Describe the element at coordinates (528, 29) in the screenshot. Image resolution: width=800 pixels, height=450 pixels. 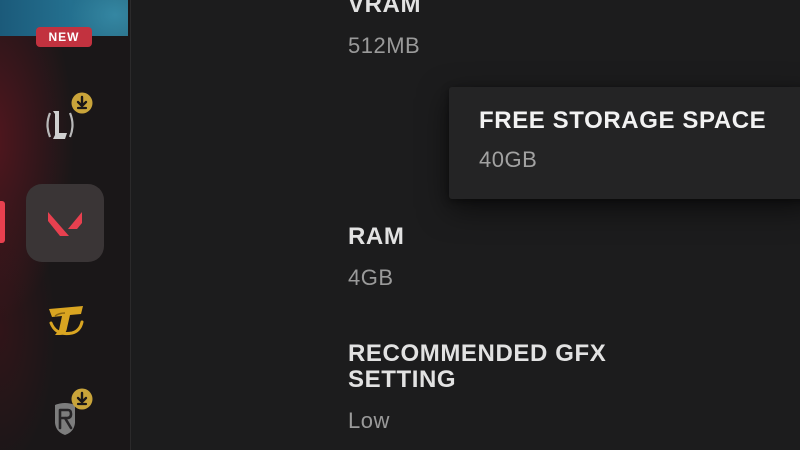
I see `spec-vram: VRAM 512MB` at that location.